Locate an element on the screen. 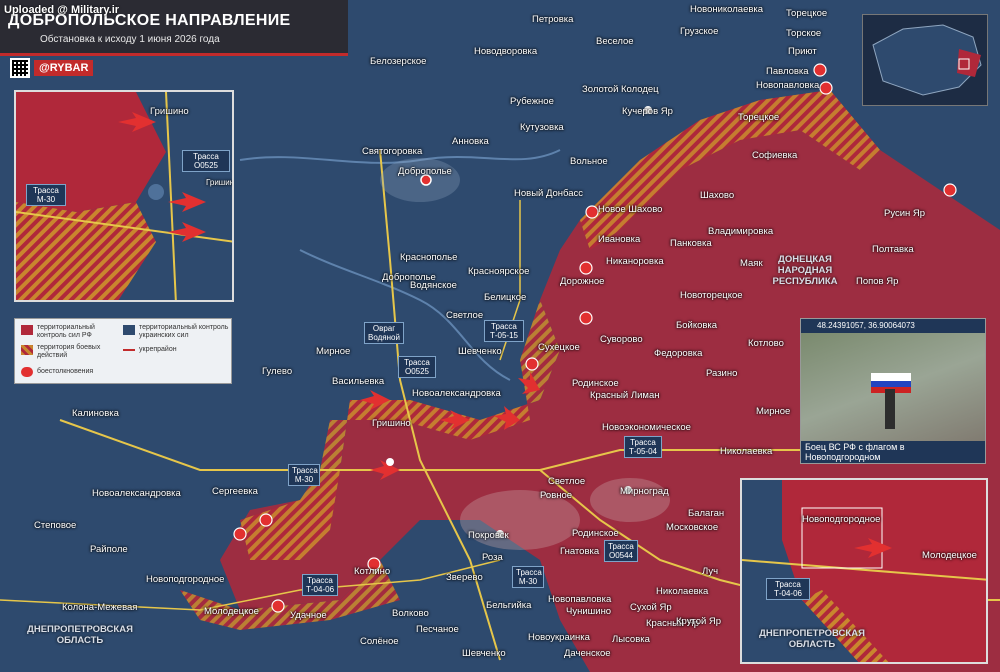 The image size is (1000, 672). settlement-label: Волково is located at coordinates (410, 613).